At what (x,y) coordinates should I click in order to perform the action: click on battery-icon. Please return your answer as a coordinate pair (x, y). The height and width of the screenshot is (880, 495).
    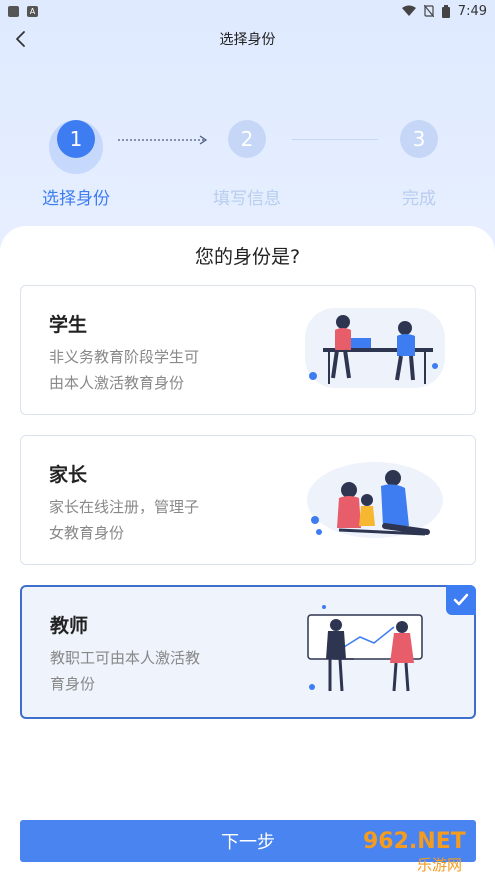
    Looking at the image, I should click on (445, 11).